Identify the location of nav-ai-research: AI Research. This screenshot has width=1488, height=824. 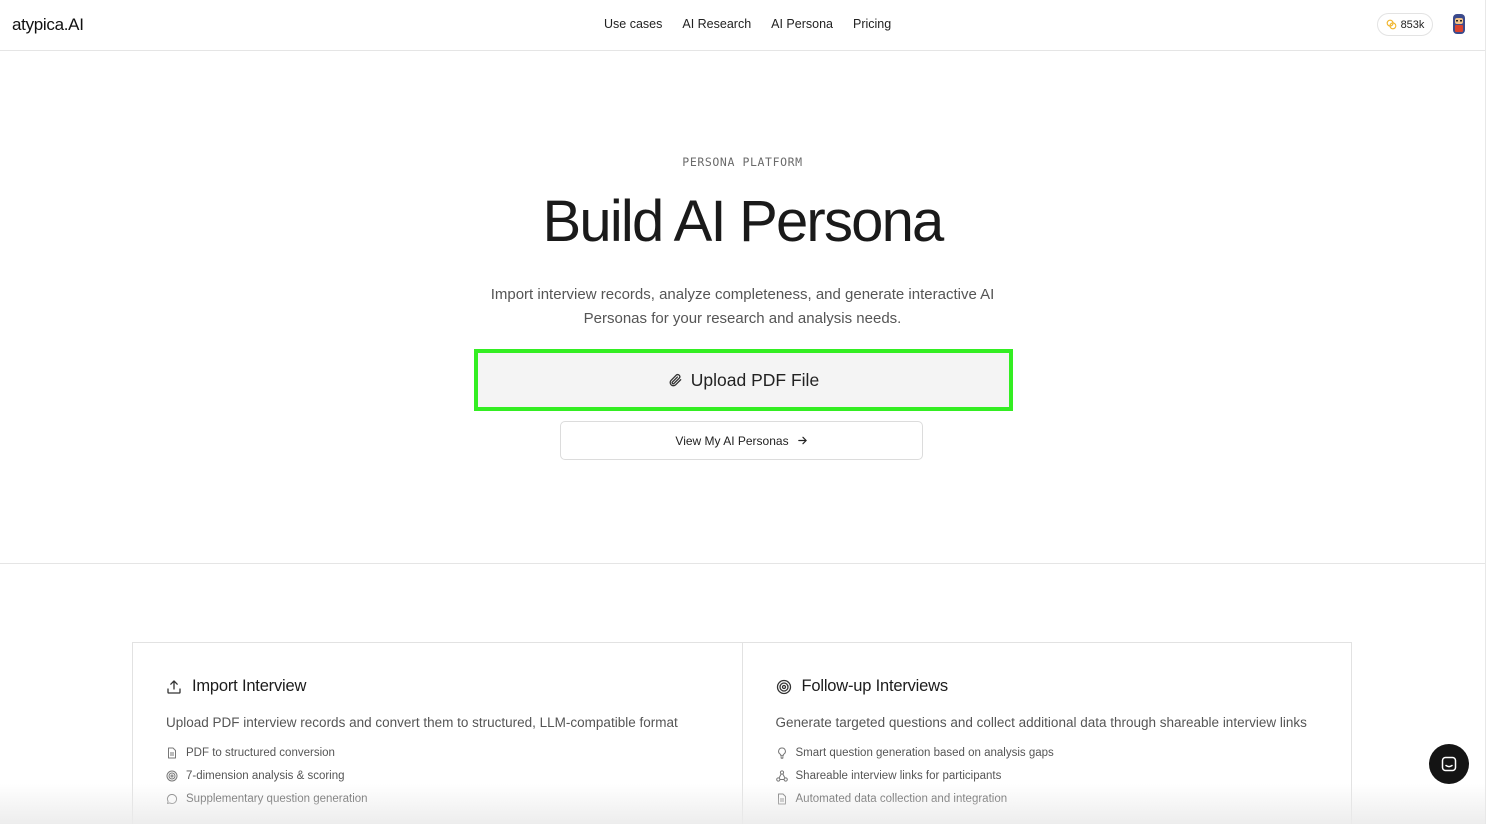
(716, 24).